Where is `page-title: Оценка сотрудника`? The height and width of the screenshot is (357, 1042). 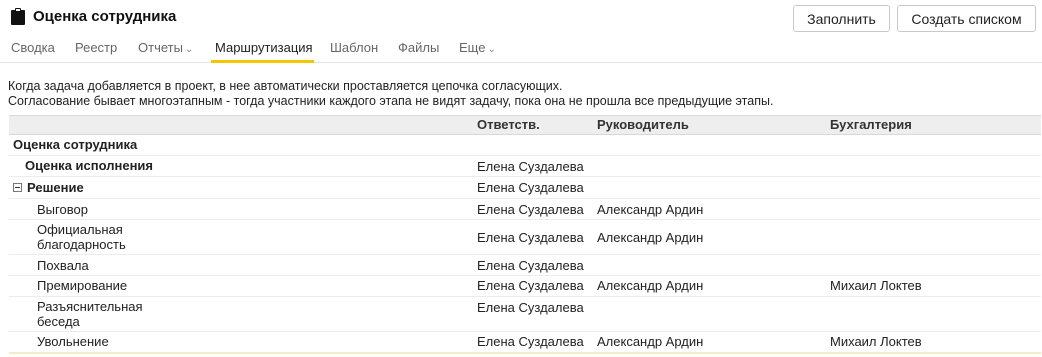
page-title: Оценка сотрудника is located at coordinates (105, 16).